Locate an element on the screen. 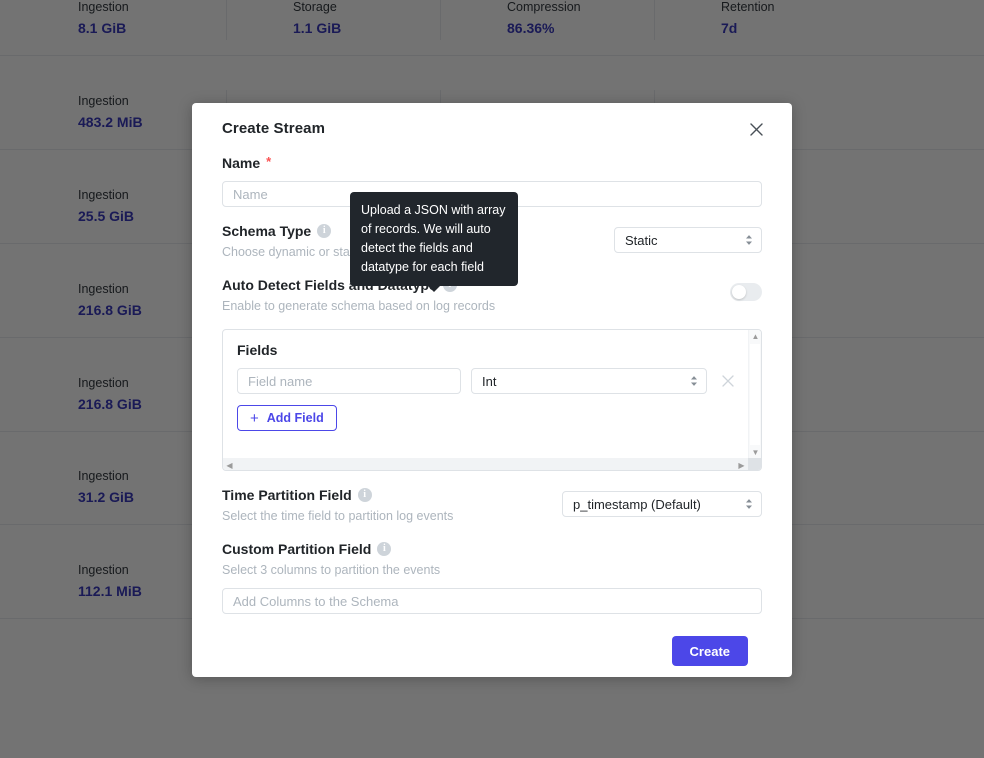 Image resolution: width=984 pixels, height=758 pixels. custom-partition-input is located at coordinates (492, 601).